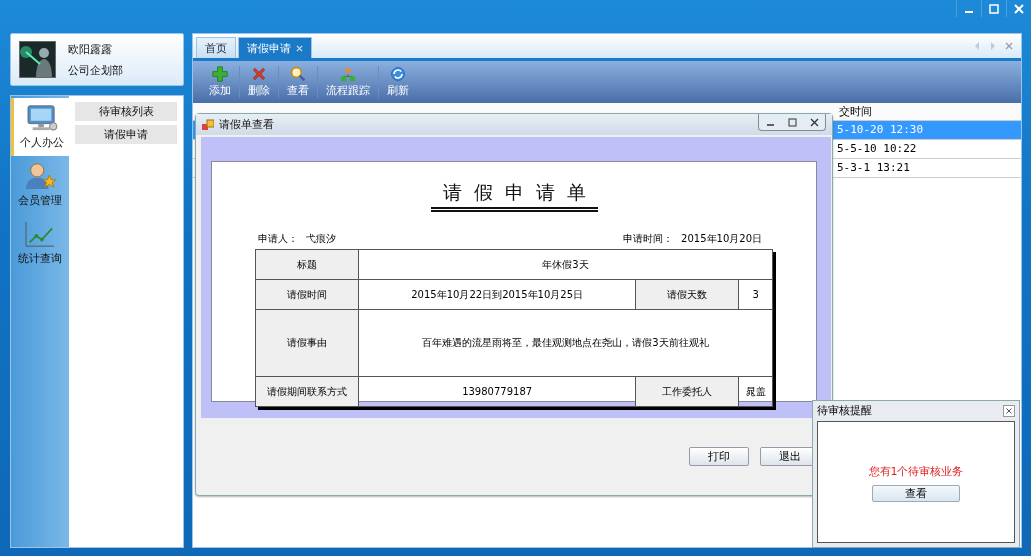 This screenshot has height=556, width=1031. I want to click on nav-item: 会员管理, so click(40, 185).